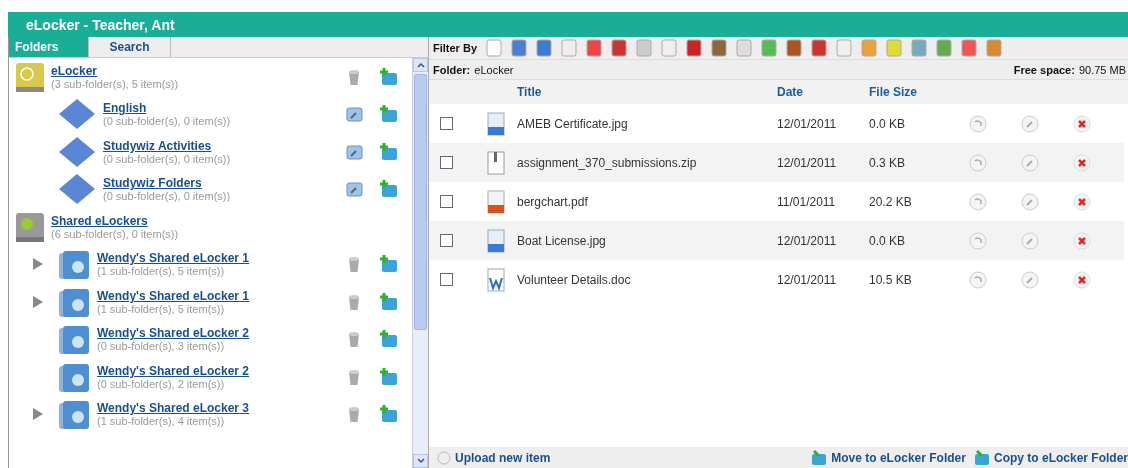  Describe the element at coordinates (1102, 69) in the screenshot. I see `free-space-value: 90.75 MB` at that location.